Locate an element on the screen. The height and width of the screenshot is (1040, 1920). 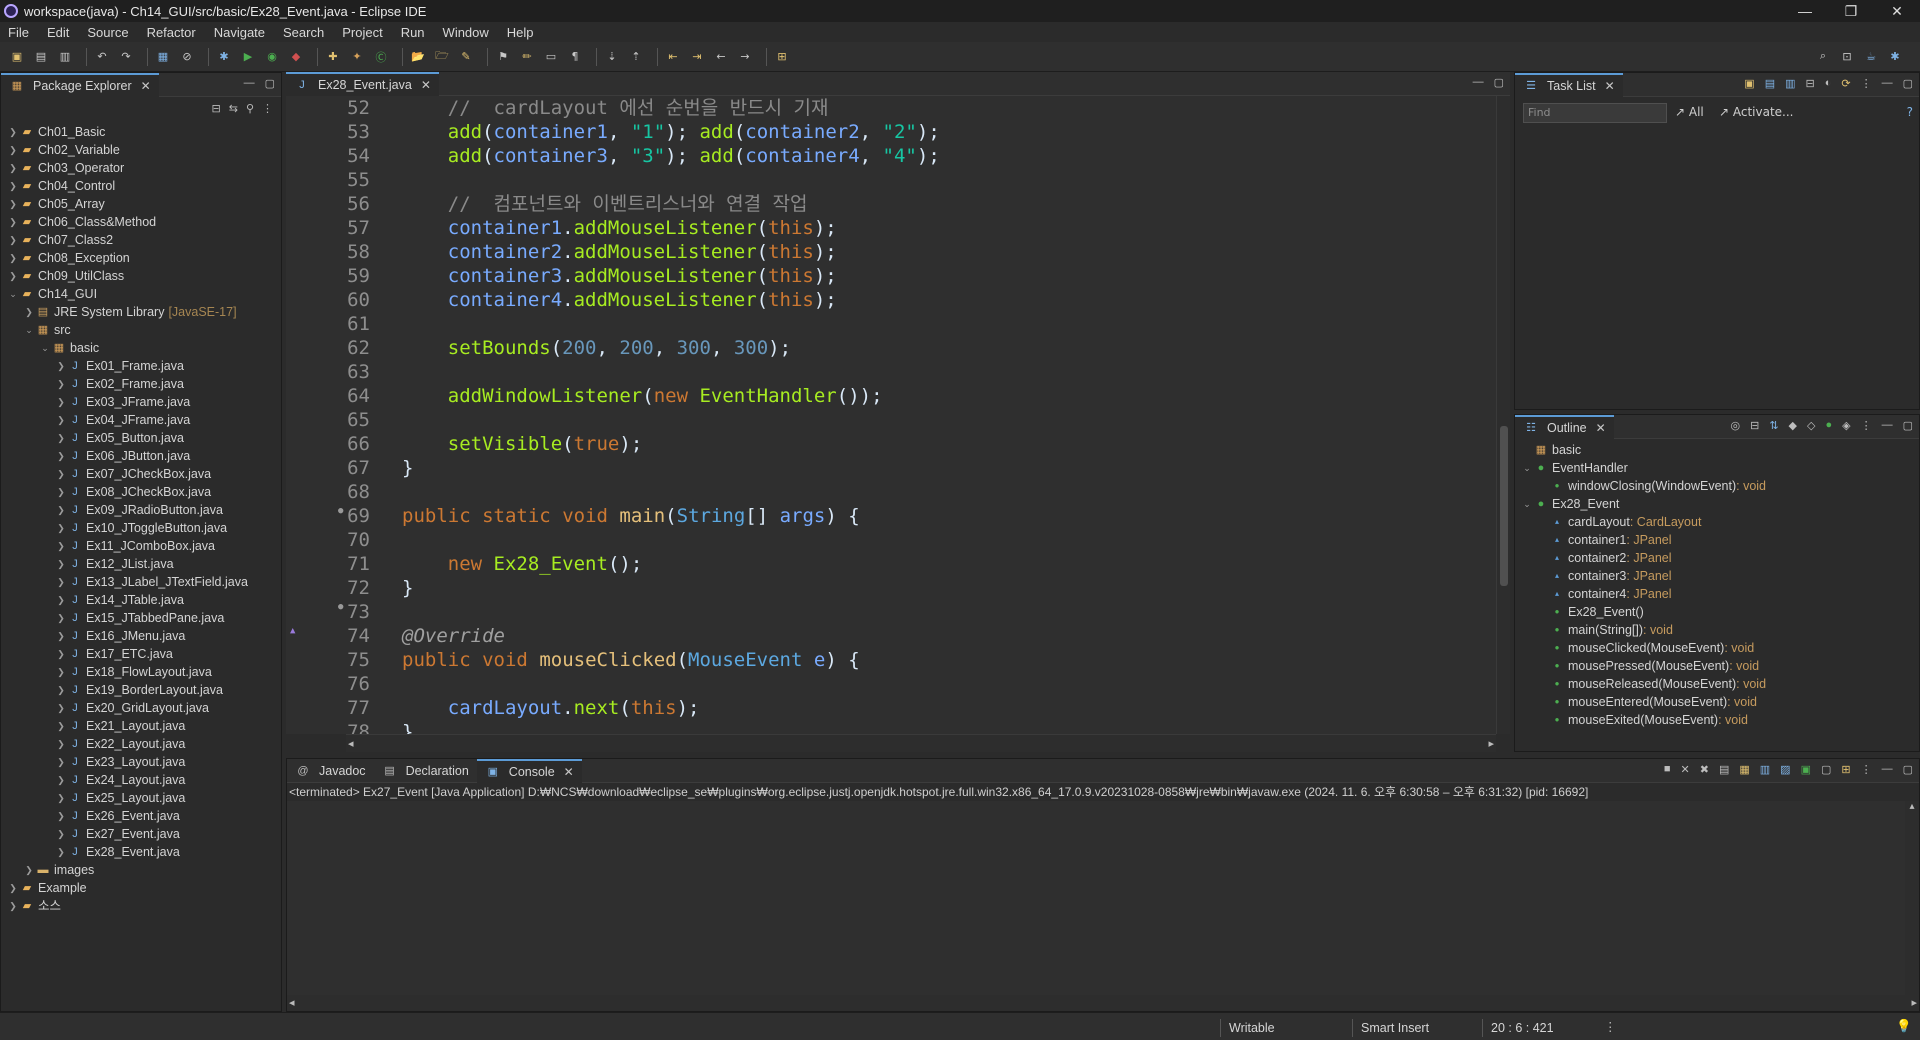
tab-outline: ☷ Outline ✕ is located at coordinates (1564, 426).